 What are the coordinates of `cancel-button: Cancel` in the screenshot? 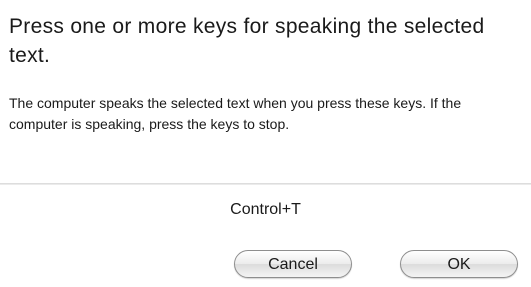 It's located at (293, 264).